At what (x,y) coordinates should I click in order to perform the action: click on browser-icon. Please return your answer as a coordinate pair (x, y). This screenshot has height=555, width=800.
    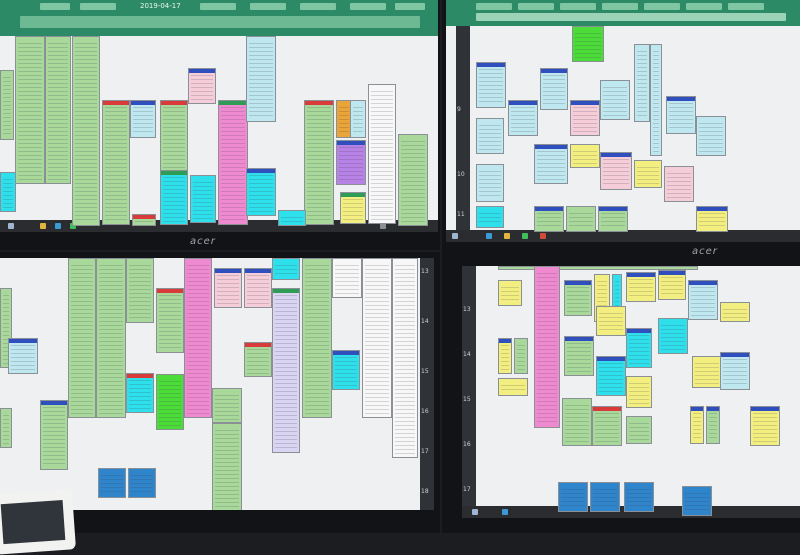
    Looking at the image, I should click on (43, 226).